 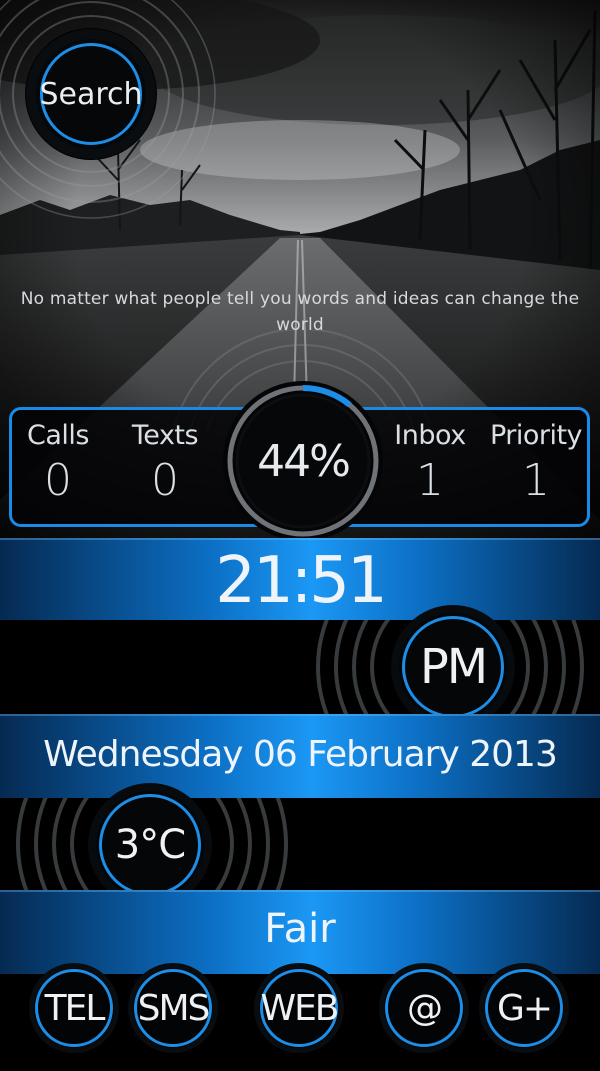 I want to click on ampm-indicator: PM, so click(x=453, y=667).